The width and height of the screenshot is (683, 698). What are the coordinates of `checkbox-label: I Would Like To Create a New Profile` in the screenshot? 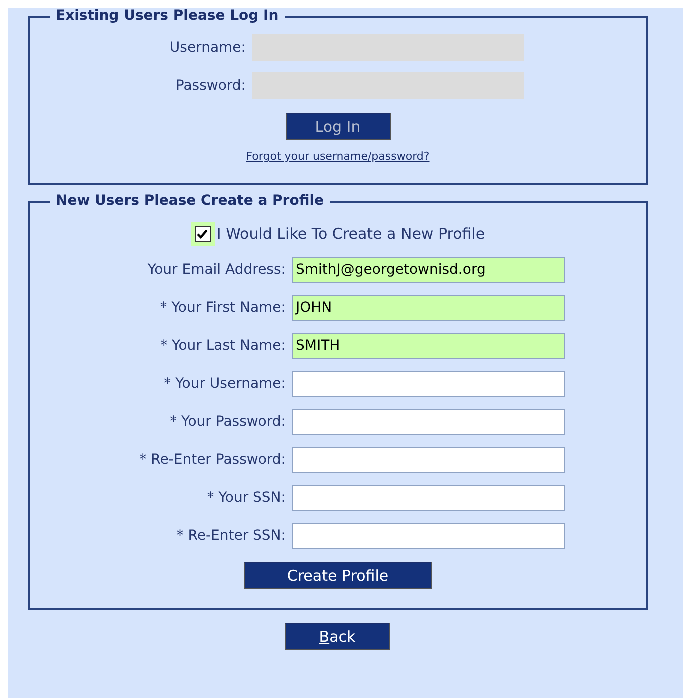 It's located at (351, 234).